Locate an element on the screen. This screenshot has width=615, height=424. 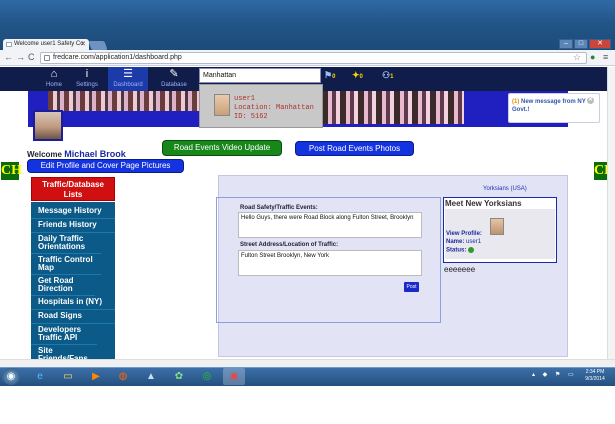
settings-app-icon: ✿ is located at coordinates (179, 376).